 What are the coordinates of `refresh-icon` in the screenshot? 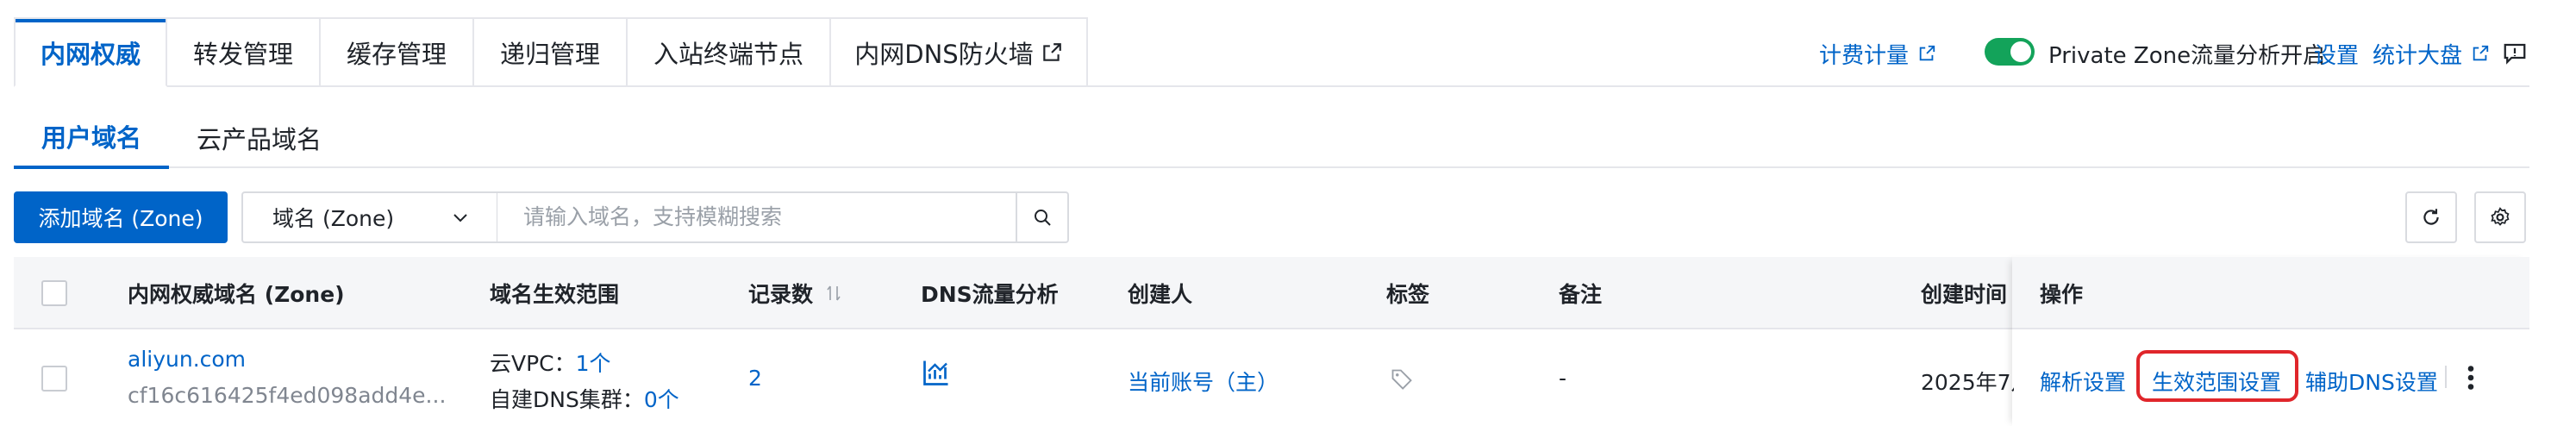 It's located at (2431, 217).